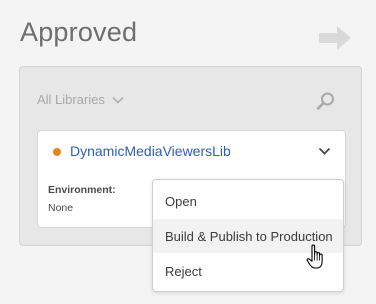 The height and width of the screenshot is (304, 376). What do you see at coordinates (248, 201) in the screenshot?
I see `menu-item-open: Open` at bounding box center [248, 201].